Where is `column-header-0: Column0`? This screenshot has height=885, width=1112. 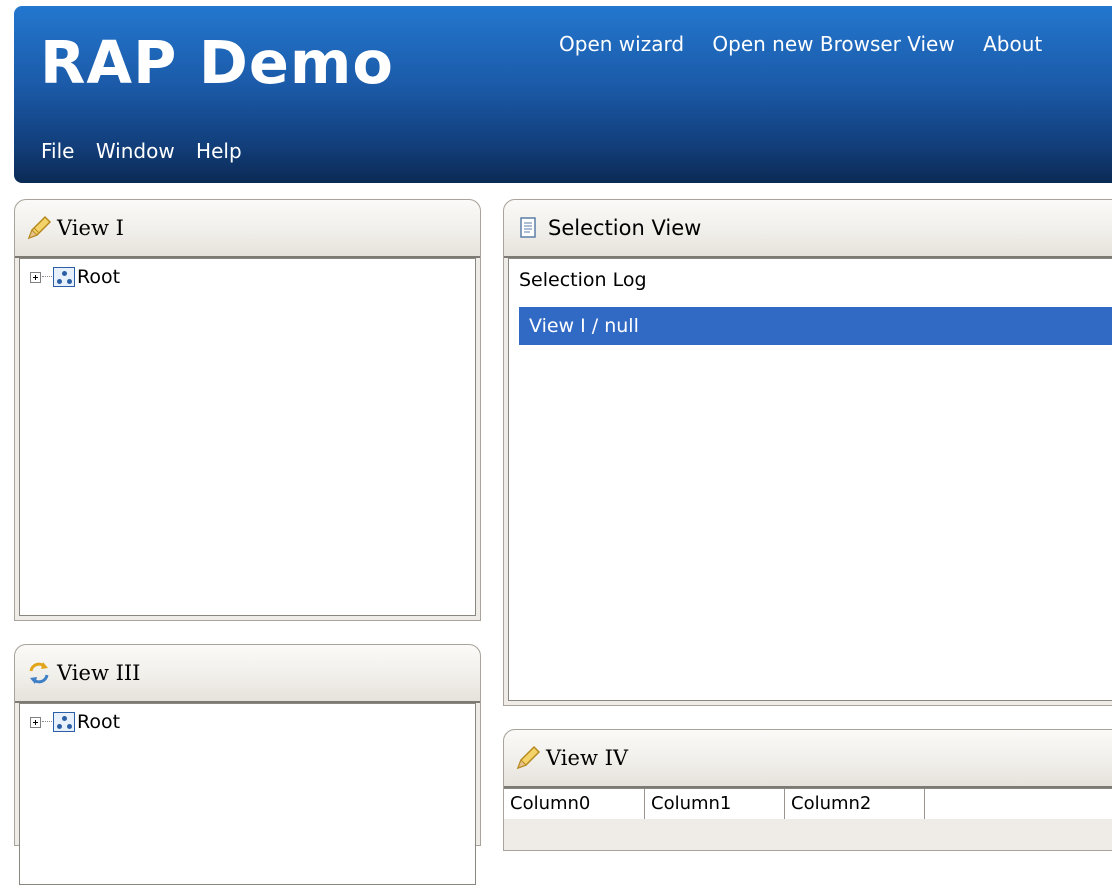
column-header-0: Column0 is located at coordinates (574, 804).